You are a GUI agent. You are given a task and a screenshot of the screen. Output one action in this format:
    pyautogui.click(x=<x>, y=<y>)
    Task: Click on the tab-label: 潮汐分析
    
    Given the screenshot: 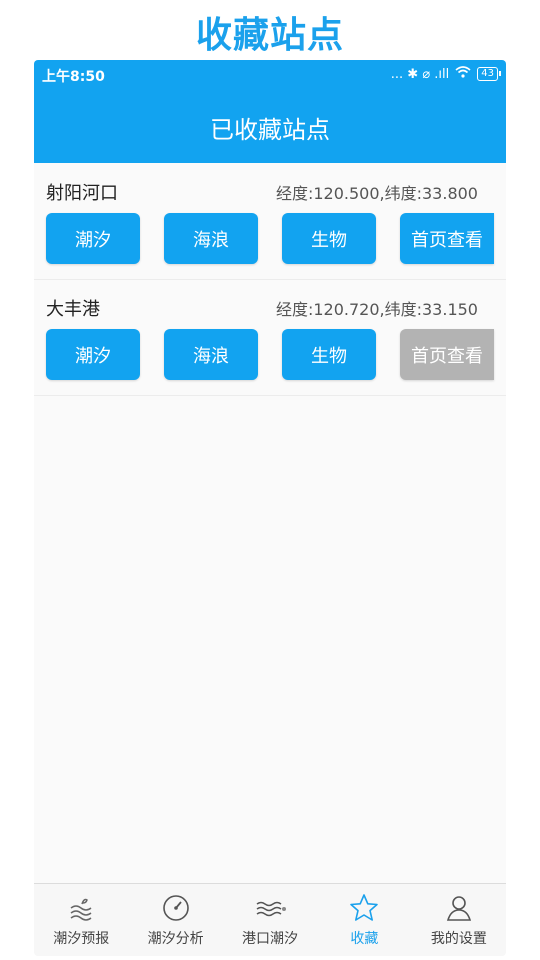 What is the action you would take?
    pyautogui.click(x=175, y=939)
    